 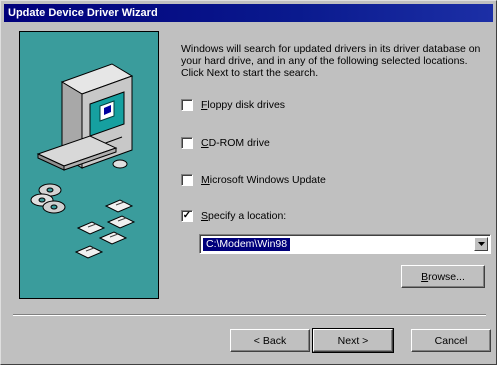 I want to click on location-combobox: C:\Modem\Win98, so click(x=345, y=244).